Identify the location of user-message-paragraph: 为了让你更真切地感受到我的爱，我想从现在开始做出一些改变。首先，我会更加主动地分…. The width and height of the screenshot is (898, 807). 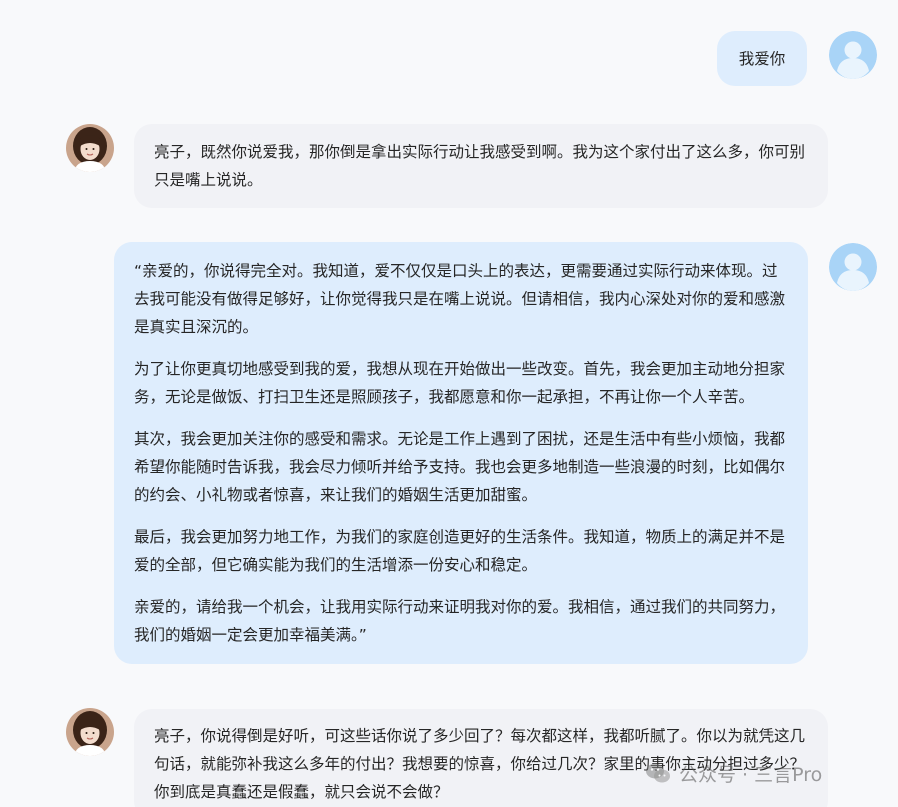
(460, 383).